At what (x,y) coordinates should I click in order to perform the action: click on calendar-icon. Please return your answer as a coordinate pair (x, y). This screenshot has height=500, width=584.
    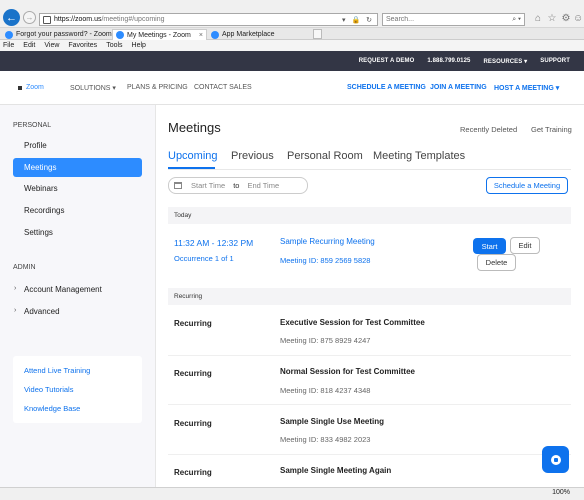
    Looking at the image, I should click on (178, 185).